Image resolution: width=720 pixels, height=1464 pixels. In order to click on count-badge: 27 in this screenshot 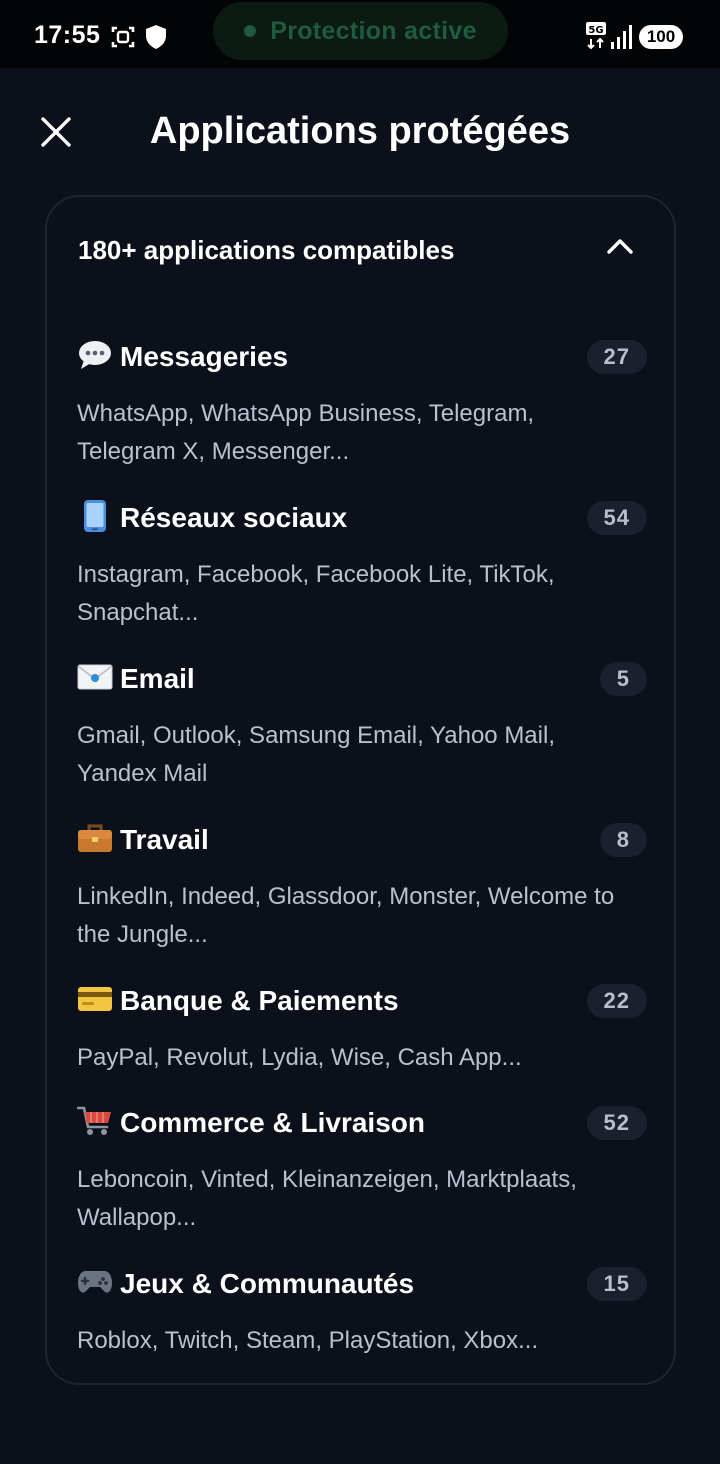, I will do `click(616, 357)`.